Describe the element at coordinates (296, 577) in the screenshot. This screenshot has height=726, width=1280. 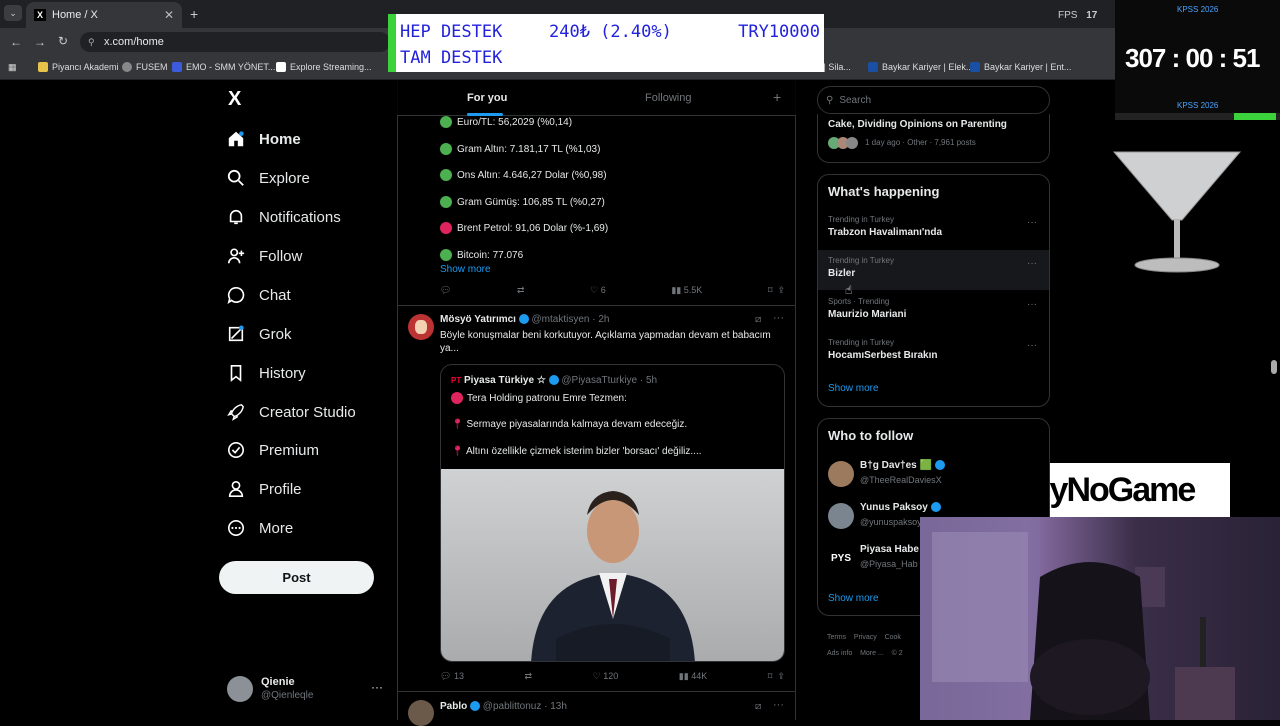
I see `post-button: Post` at that location.